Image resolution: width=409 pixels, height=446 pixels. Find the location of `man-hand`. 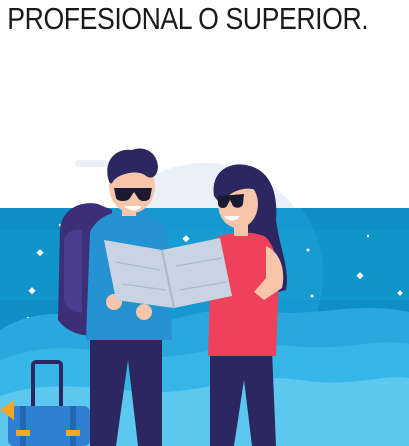

man-hand is located at coordinates (144, 312).